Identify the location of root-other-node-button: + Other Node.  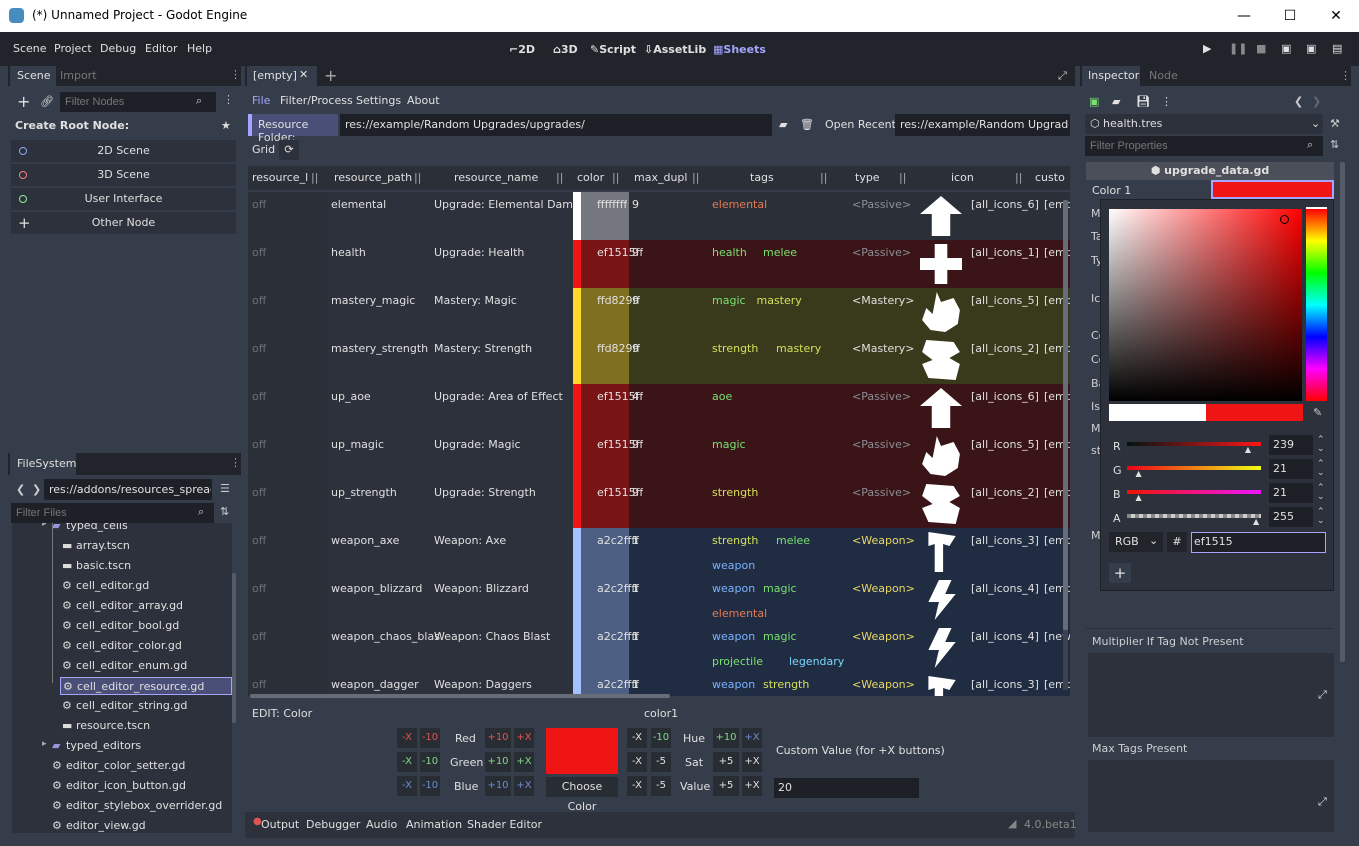
(123, 223).